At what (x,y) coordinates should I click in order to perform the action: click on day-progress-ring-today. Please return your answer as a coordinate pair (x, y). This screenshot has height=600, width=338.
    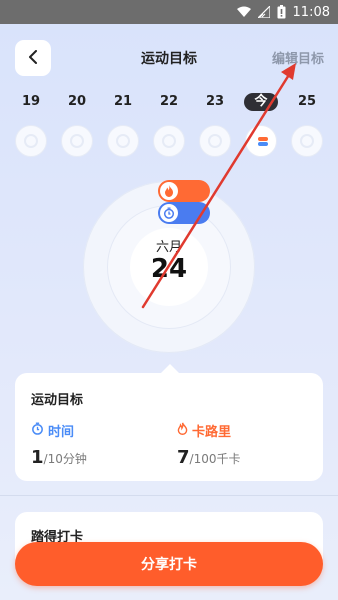
    Looking at the image, I should click on (261, 141).